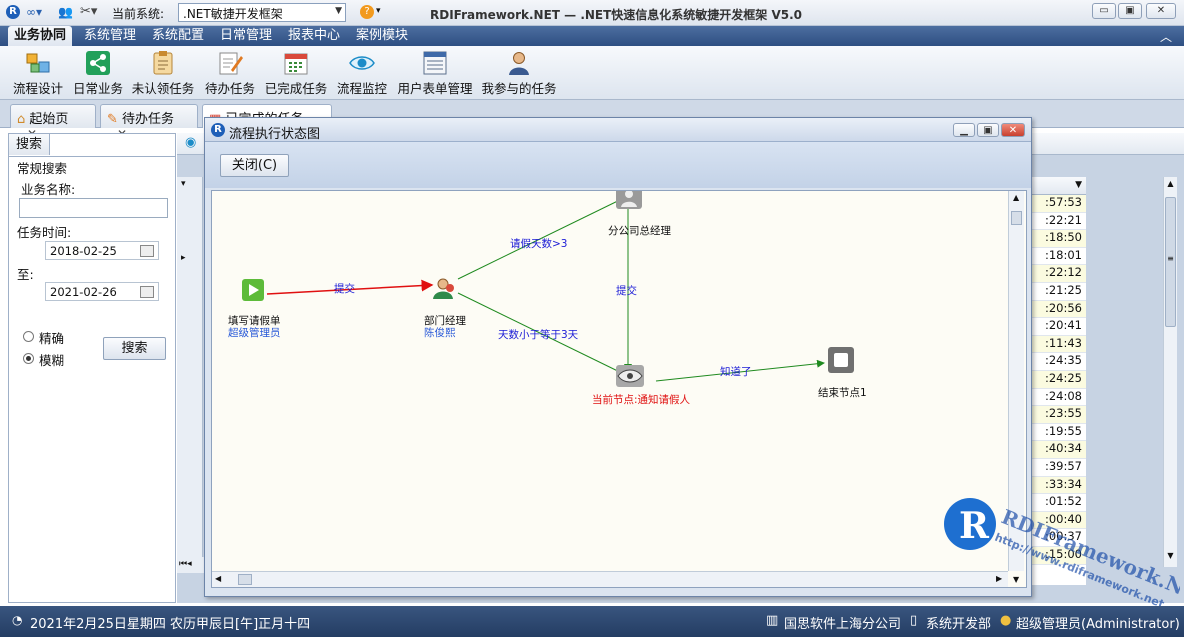 The image size is (1184, 637). What do you see at coordinates (296, 74) in the screenshot?
I see `completed-tasks-button: 已完成任务` at bounding box center [296, 74].